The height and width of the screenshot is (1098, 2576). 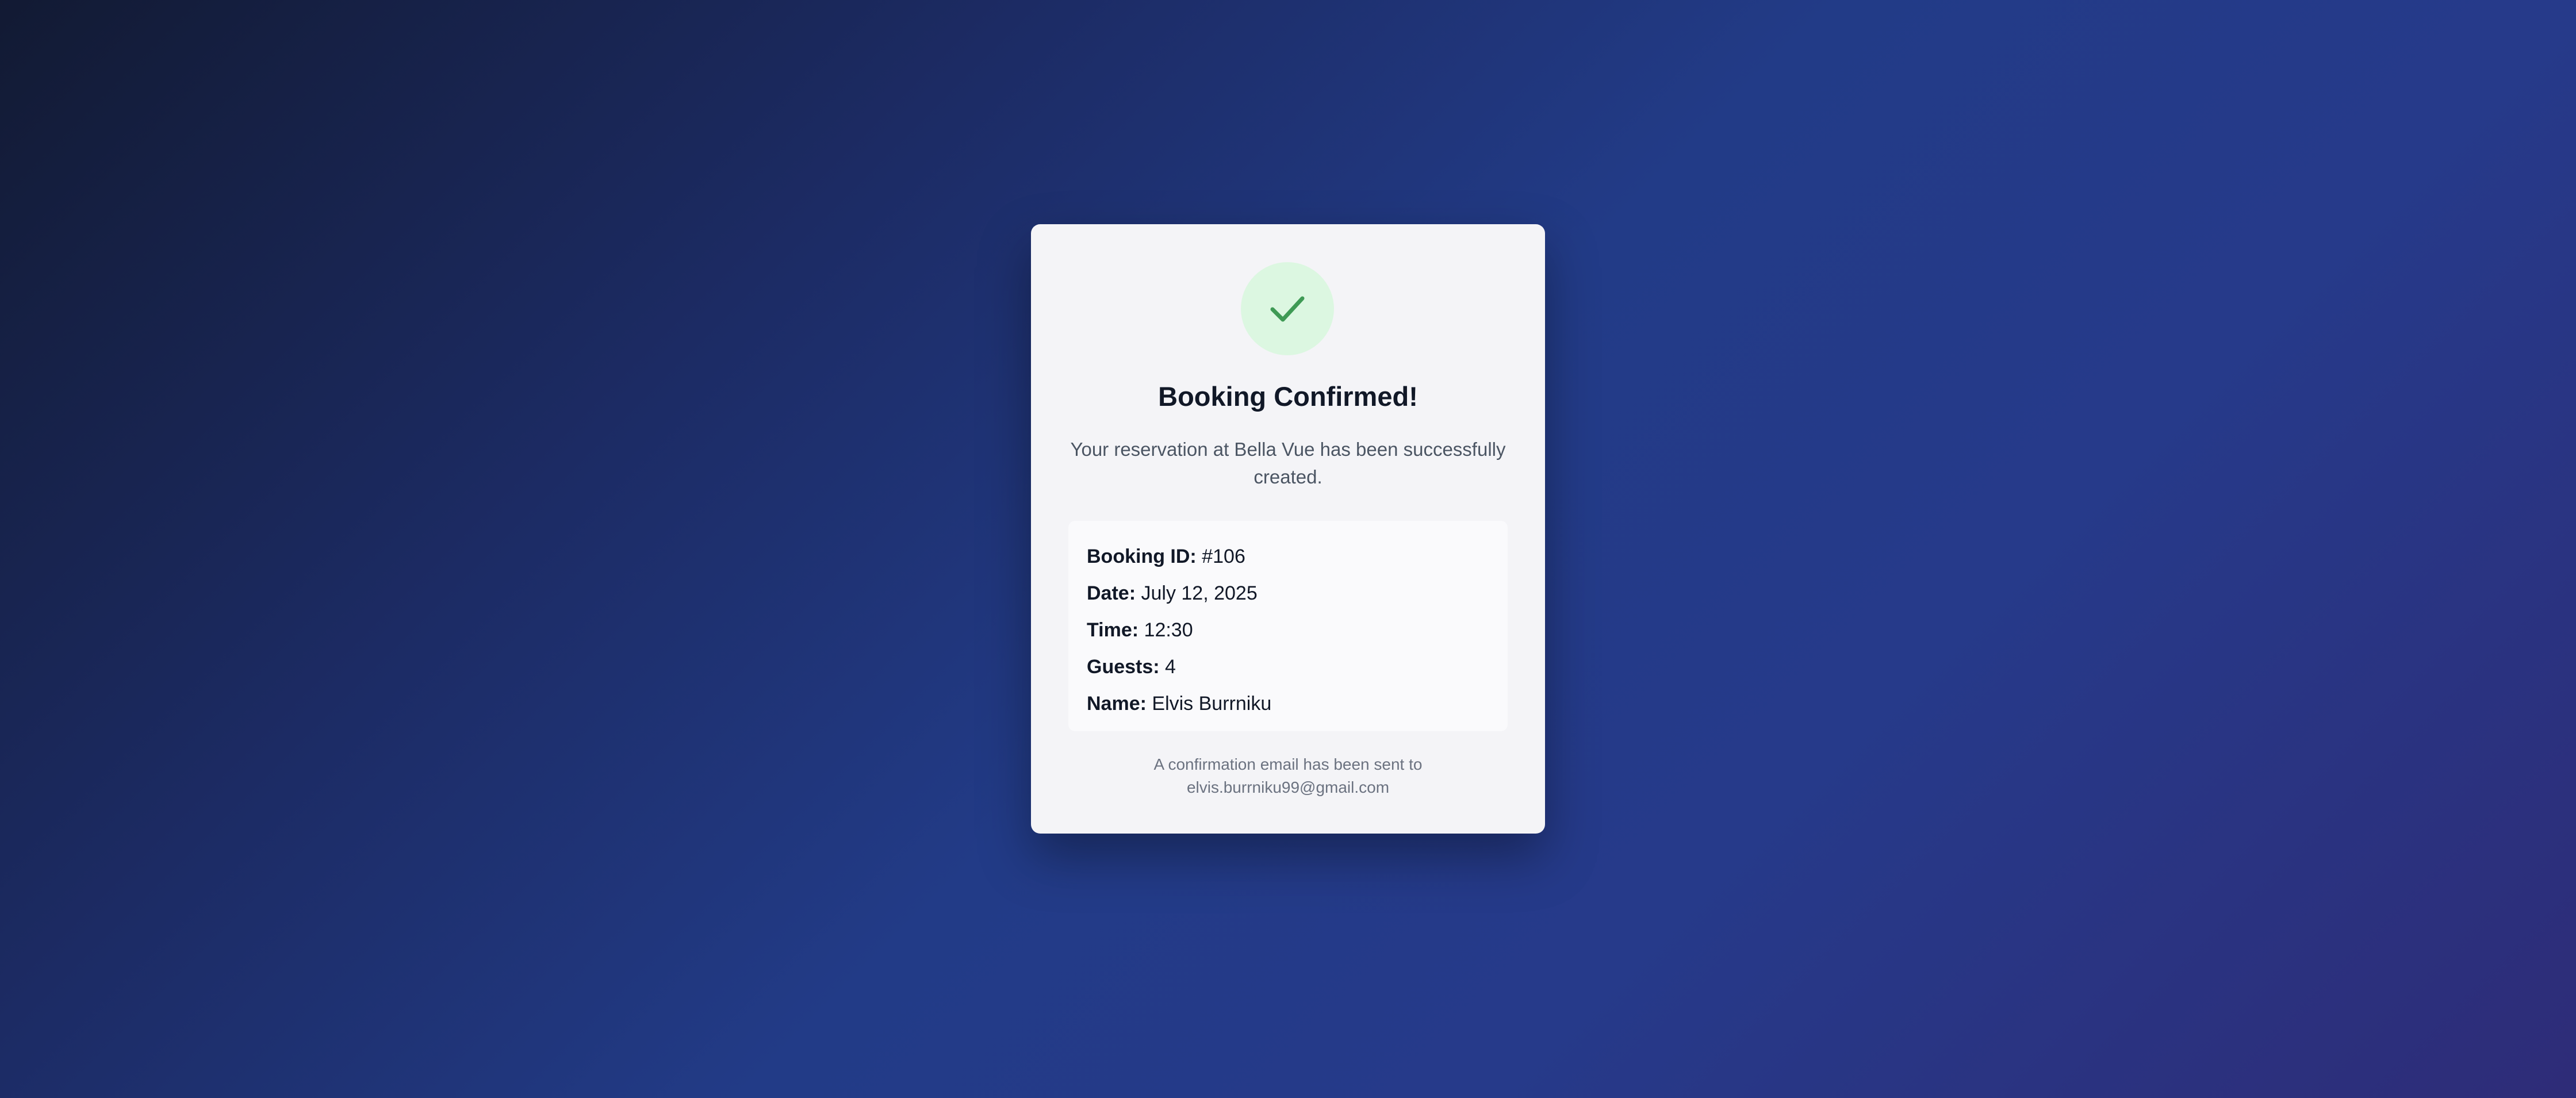 What do you see at coordinates (1297, 556) in the screenshot?
I see `booking-id-row: Booking ID: #106` at bounding box center [1297, 556].